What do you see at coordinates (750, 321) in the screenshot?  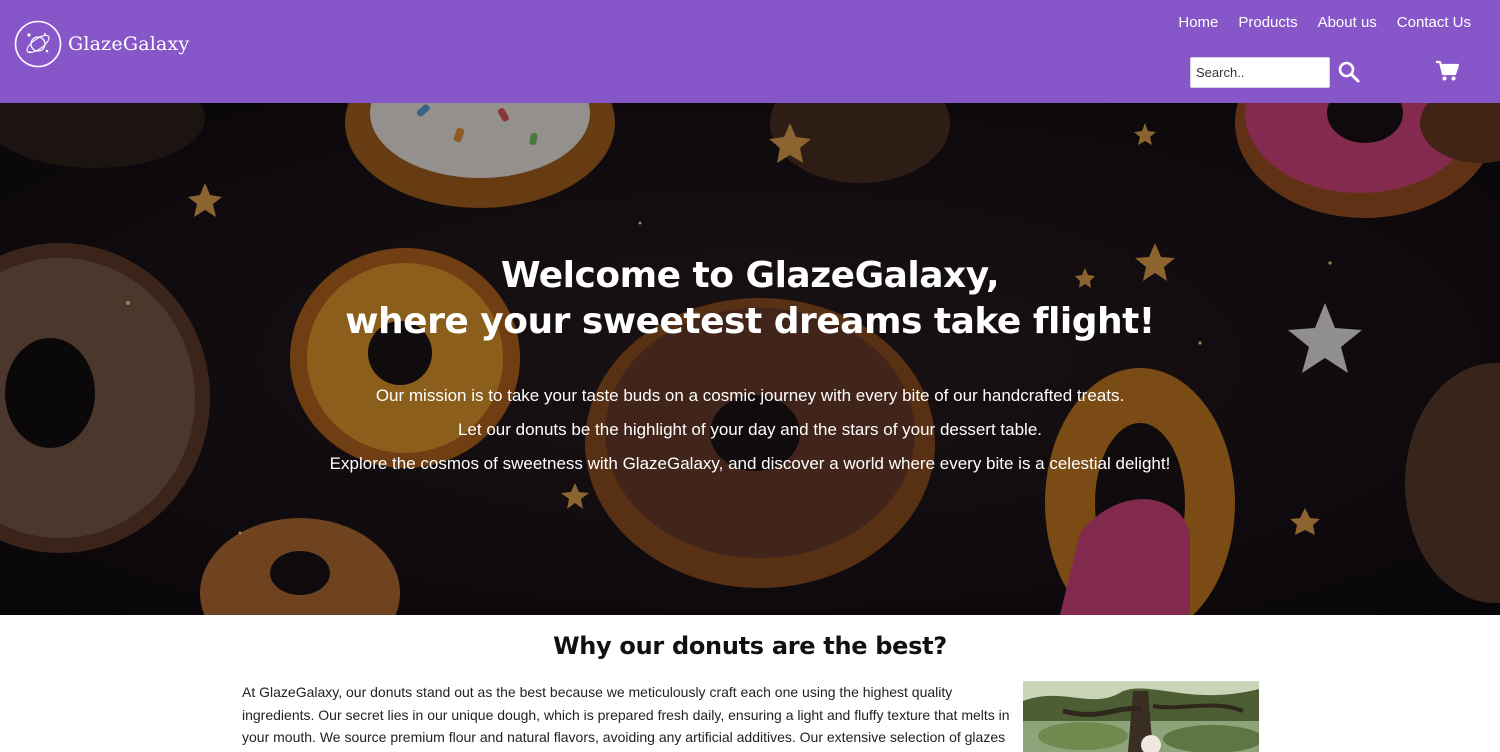 I see `hero-title-line2: where your sweetest dreams take flight!` at bounding box center [750, 321].